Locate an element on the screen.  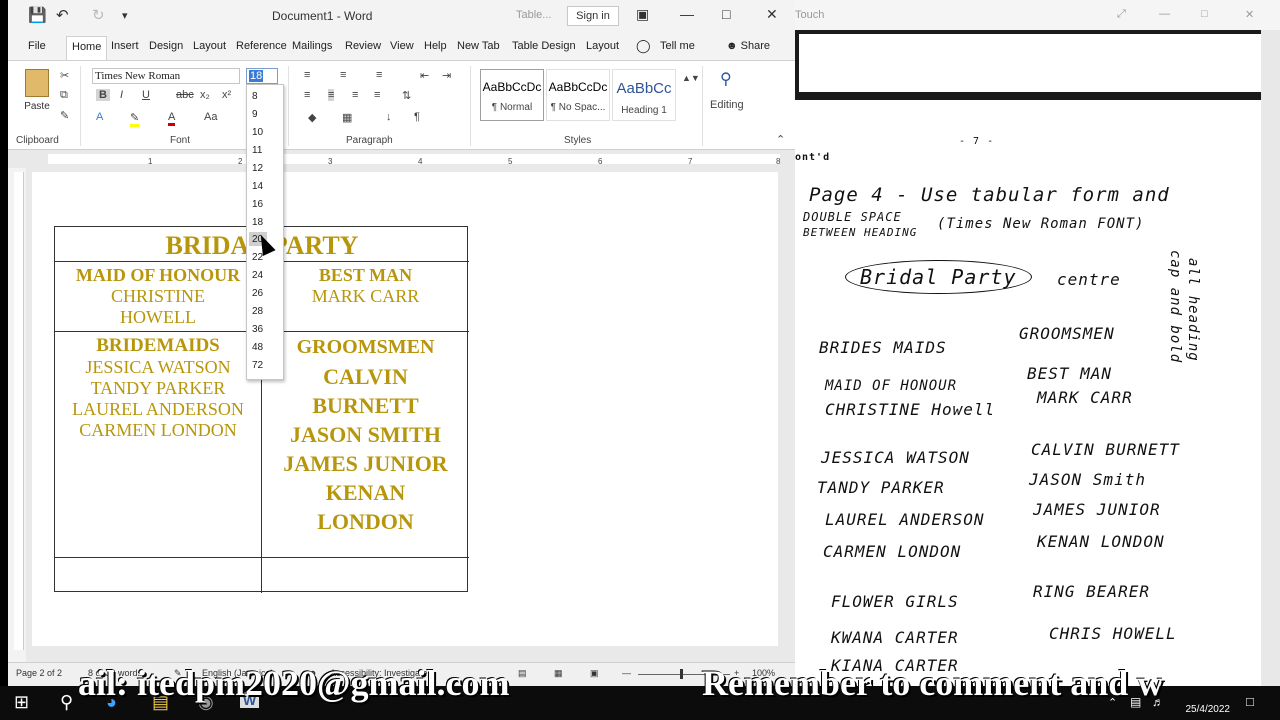
tab-new-tab: New Tab is located at coordinates (478, 46).